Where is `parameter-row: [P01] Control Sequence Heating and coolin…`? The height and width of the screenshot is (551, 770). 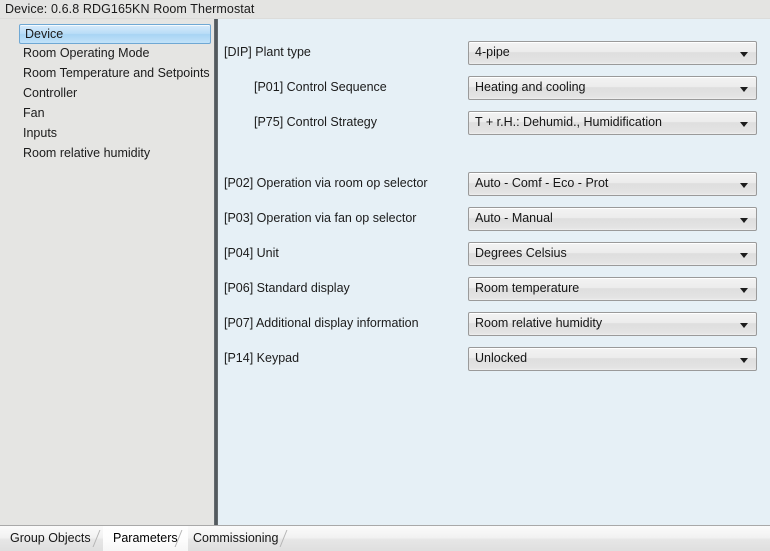 parameter-row: [P01] Control Sequence Heating and coolin… is located at coordinates (494, 89).